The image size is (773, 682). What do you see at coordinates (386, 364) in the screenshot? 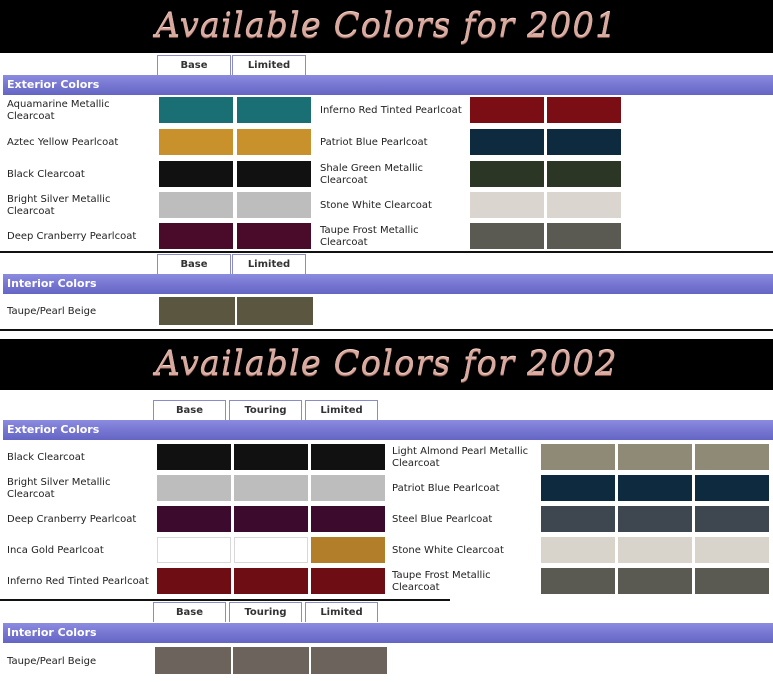
I see `page-title: Available Colors for 2002` at bounding box center [386, 364].